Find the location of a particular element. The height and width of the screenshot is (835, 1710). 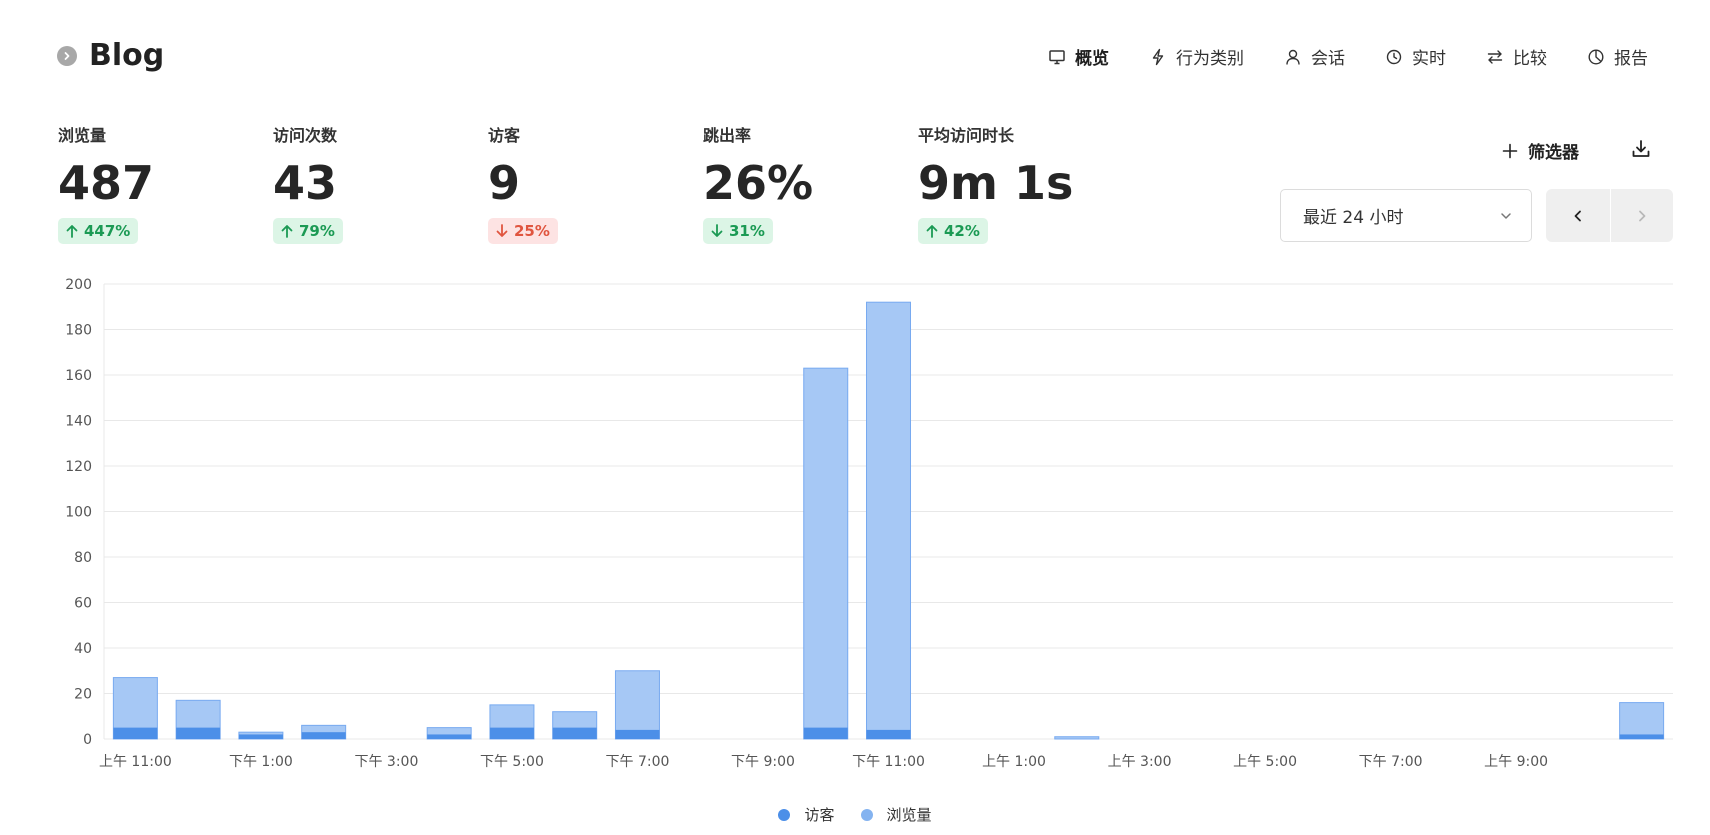

download-icon is located at coordinates (1641, 148).